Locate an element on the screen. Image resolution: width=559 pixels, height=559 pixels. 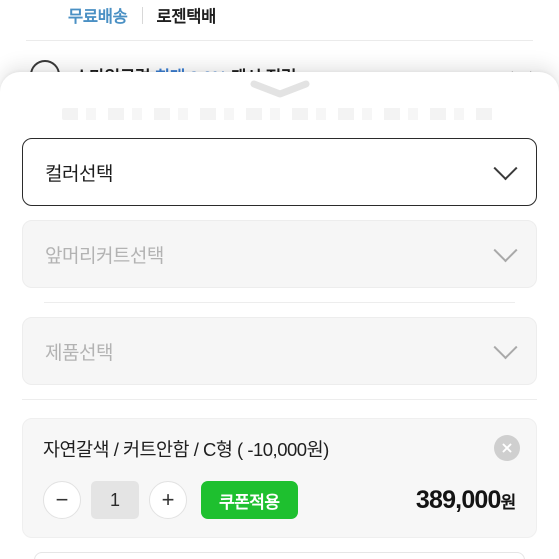
select-color: 컬러선택 is located at coordinates (279, 172).